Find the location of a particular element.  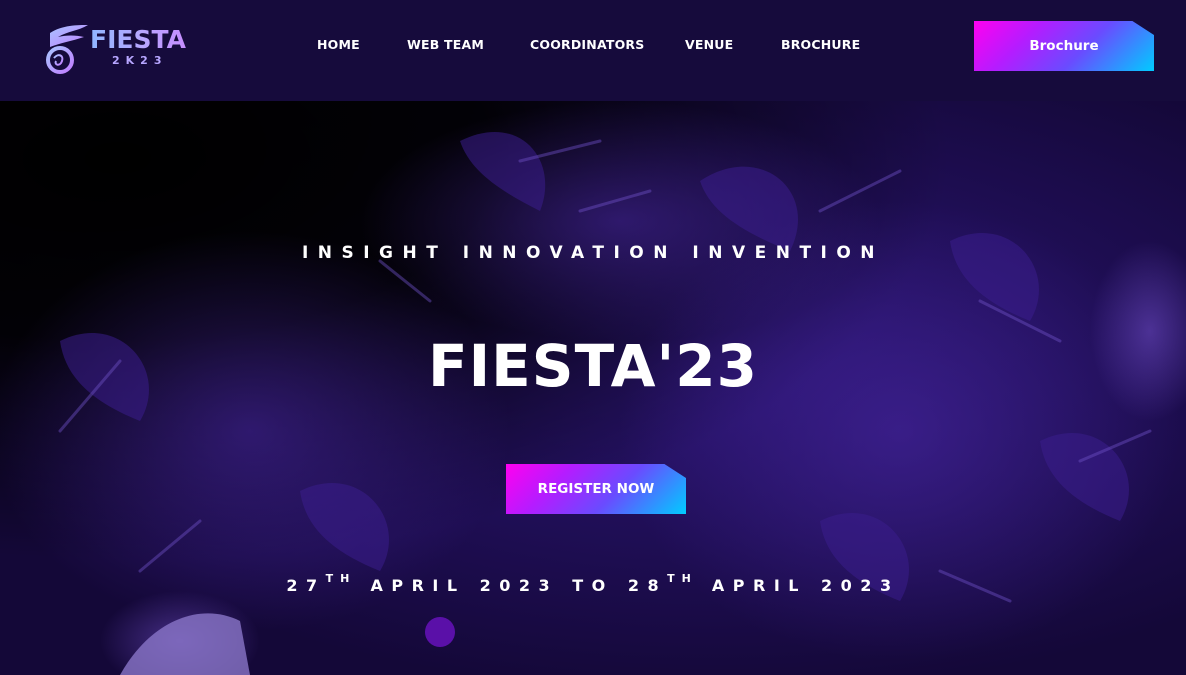

end-month-year: APRIL 2023 is located at coordinates (805, 585).